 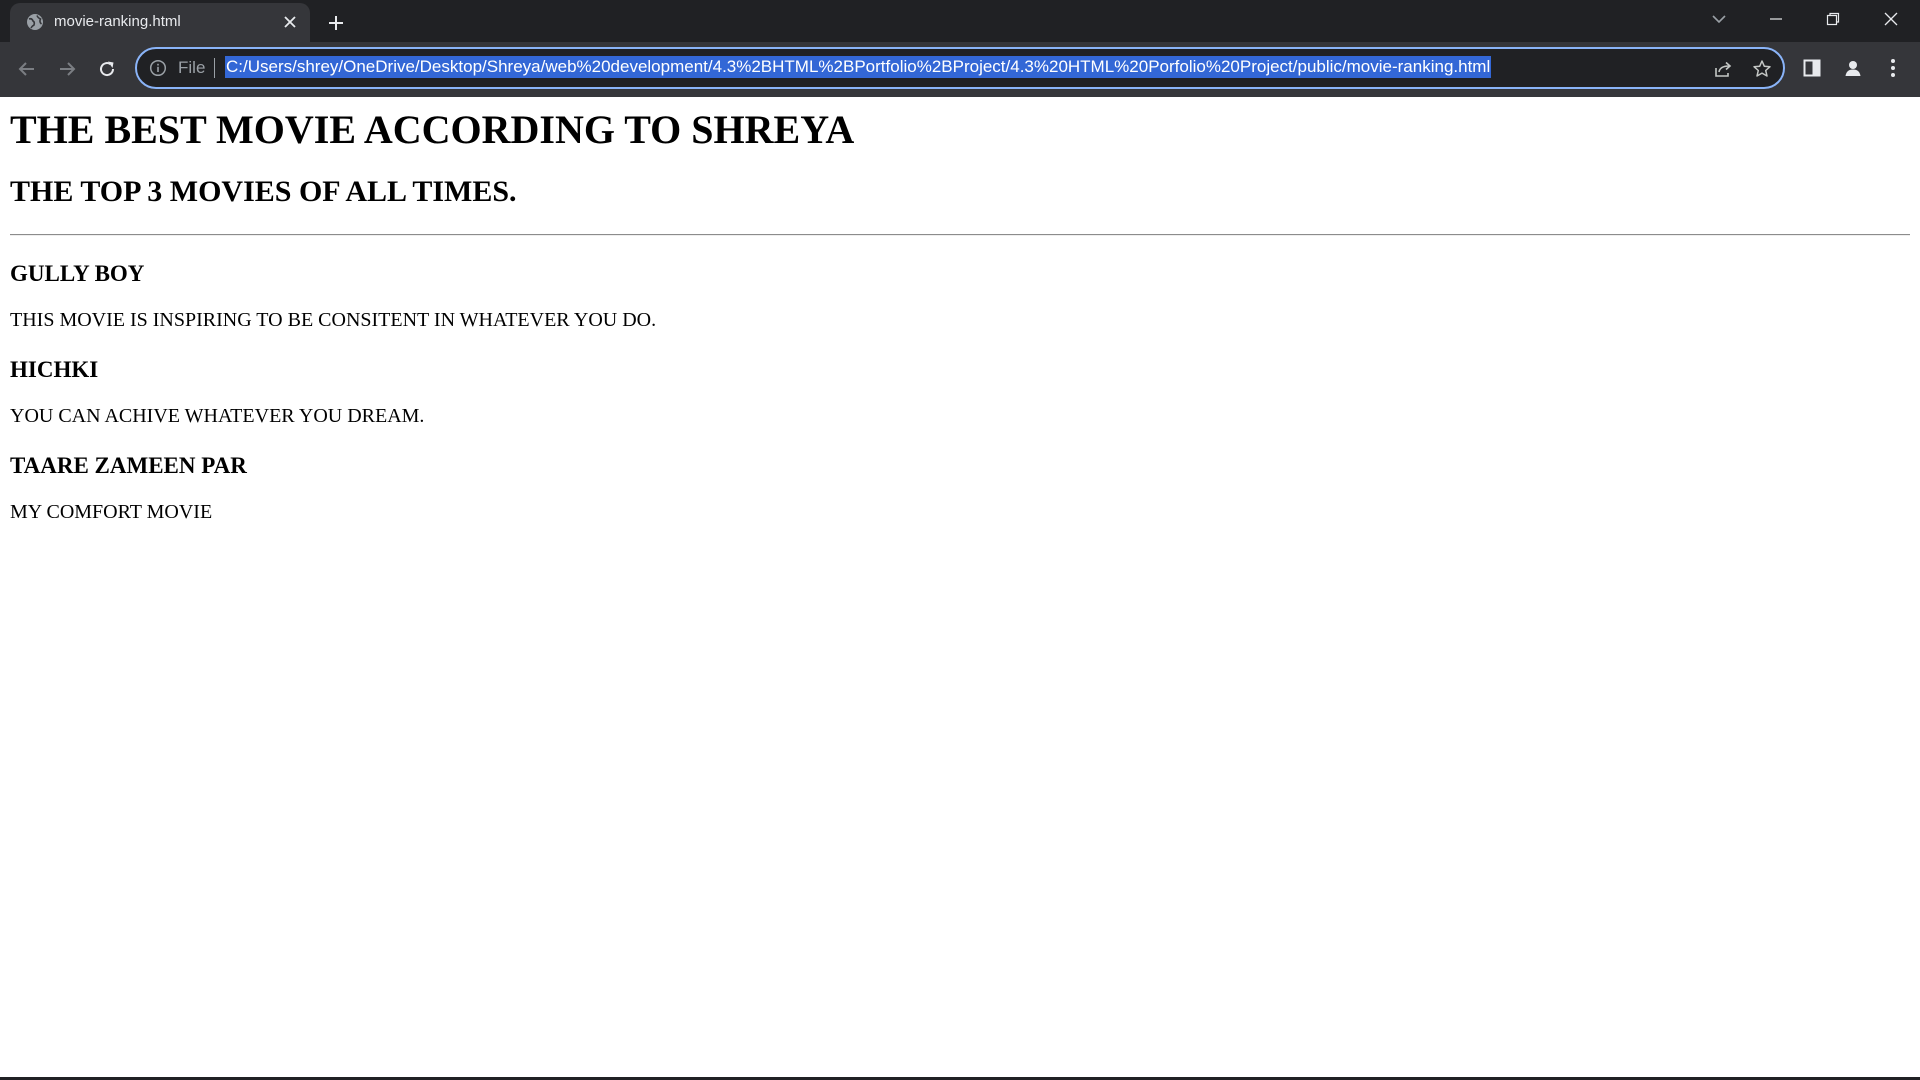 I want to click on reload-button, so click(x=107, y=69).